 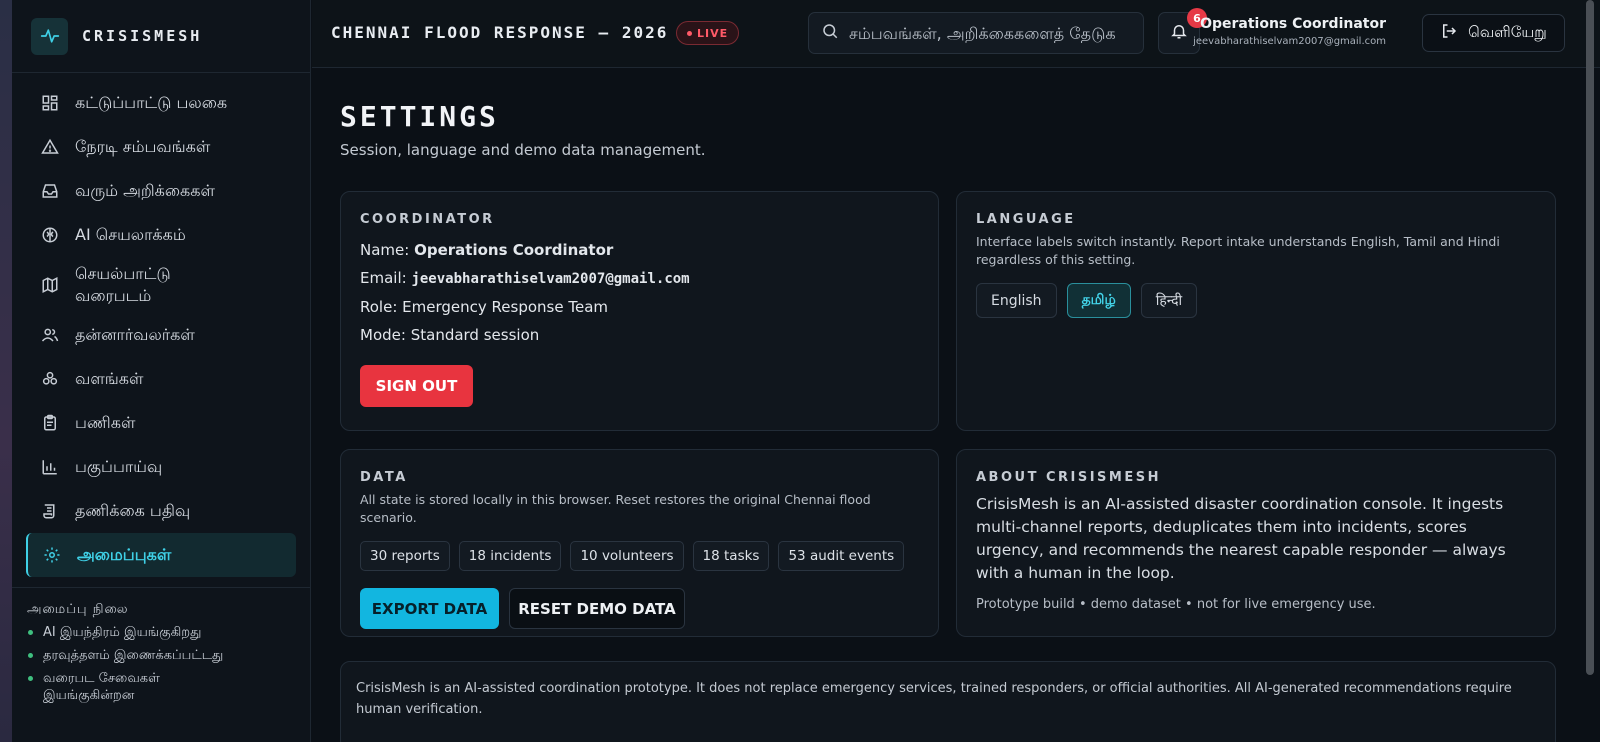 I want to click on sidebar-item-label: கட்டுப்பாட்டு பலகை, so click(x=151, y=102).